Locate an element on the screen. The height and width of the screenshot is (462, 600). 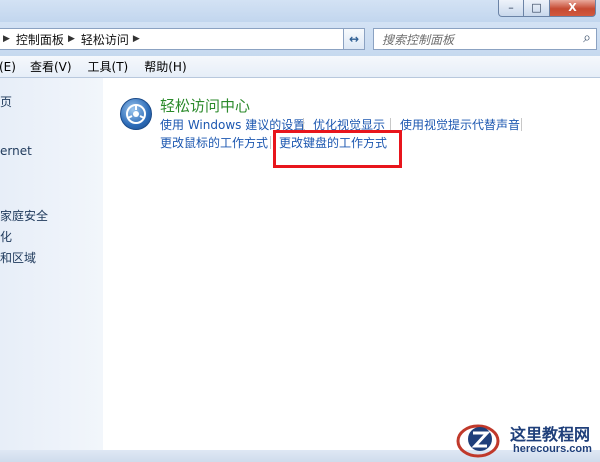
task-link-visual-cues: 使用视觉提示代替声音 is located at coordinates (460, 124).